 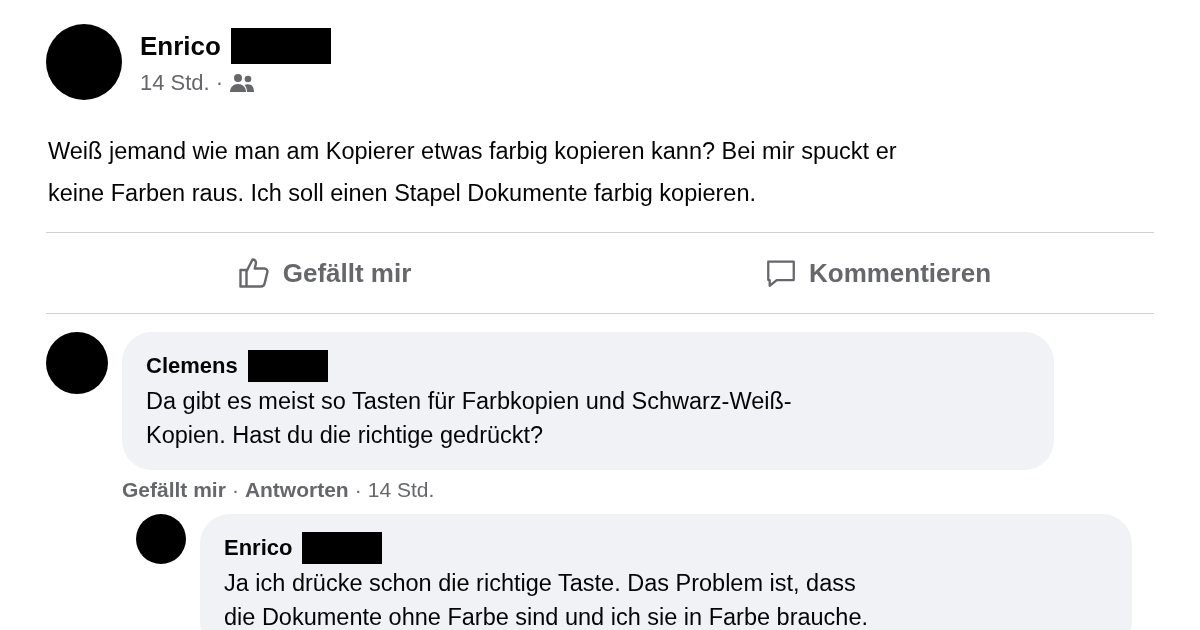 What do you see at coordinates (323, 273) in the screenshot?
I see `like-button: Gefällt mir` at bounding box center [323, 273].